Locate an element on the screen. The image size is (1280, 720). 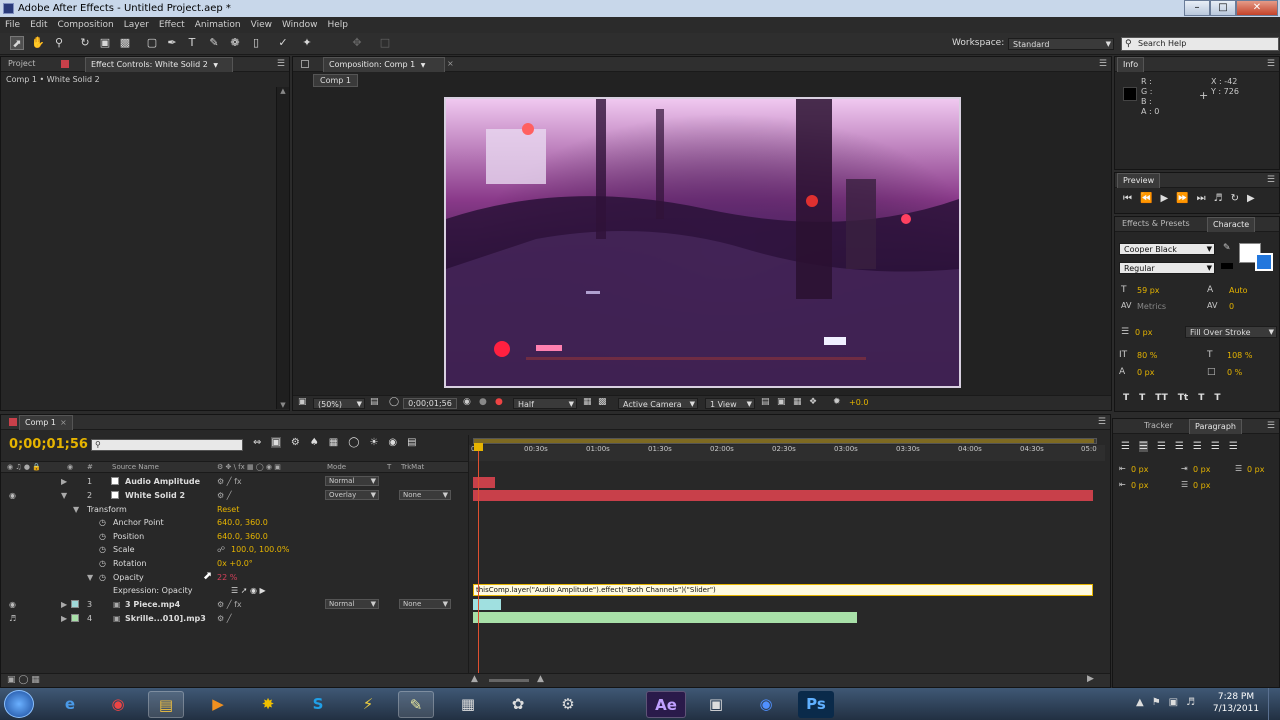
tab-character: Characte is located at coordinates (1231, 224).